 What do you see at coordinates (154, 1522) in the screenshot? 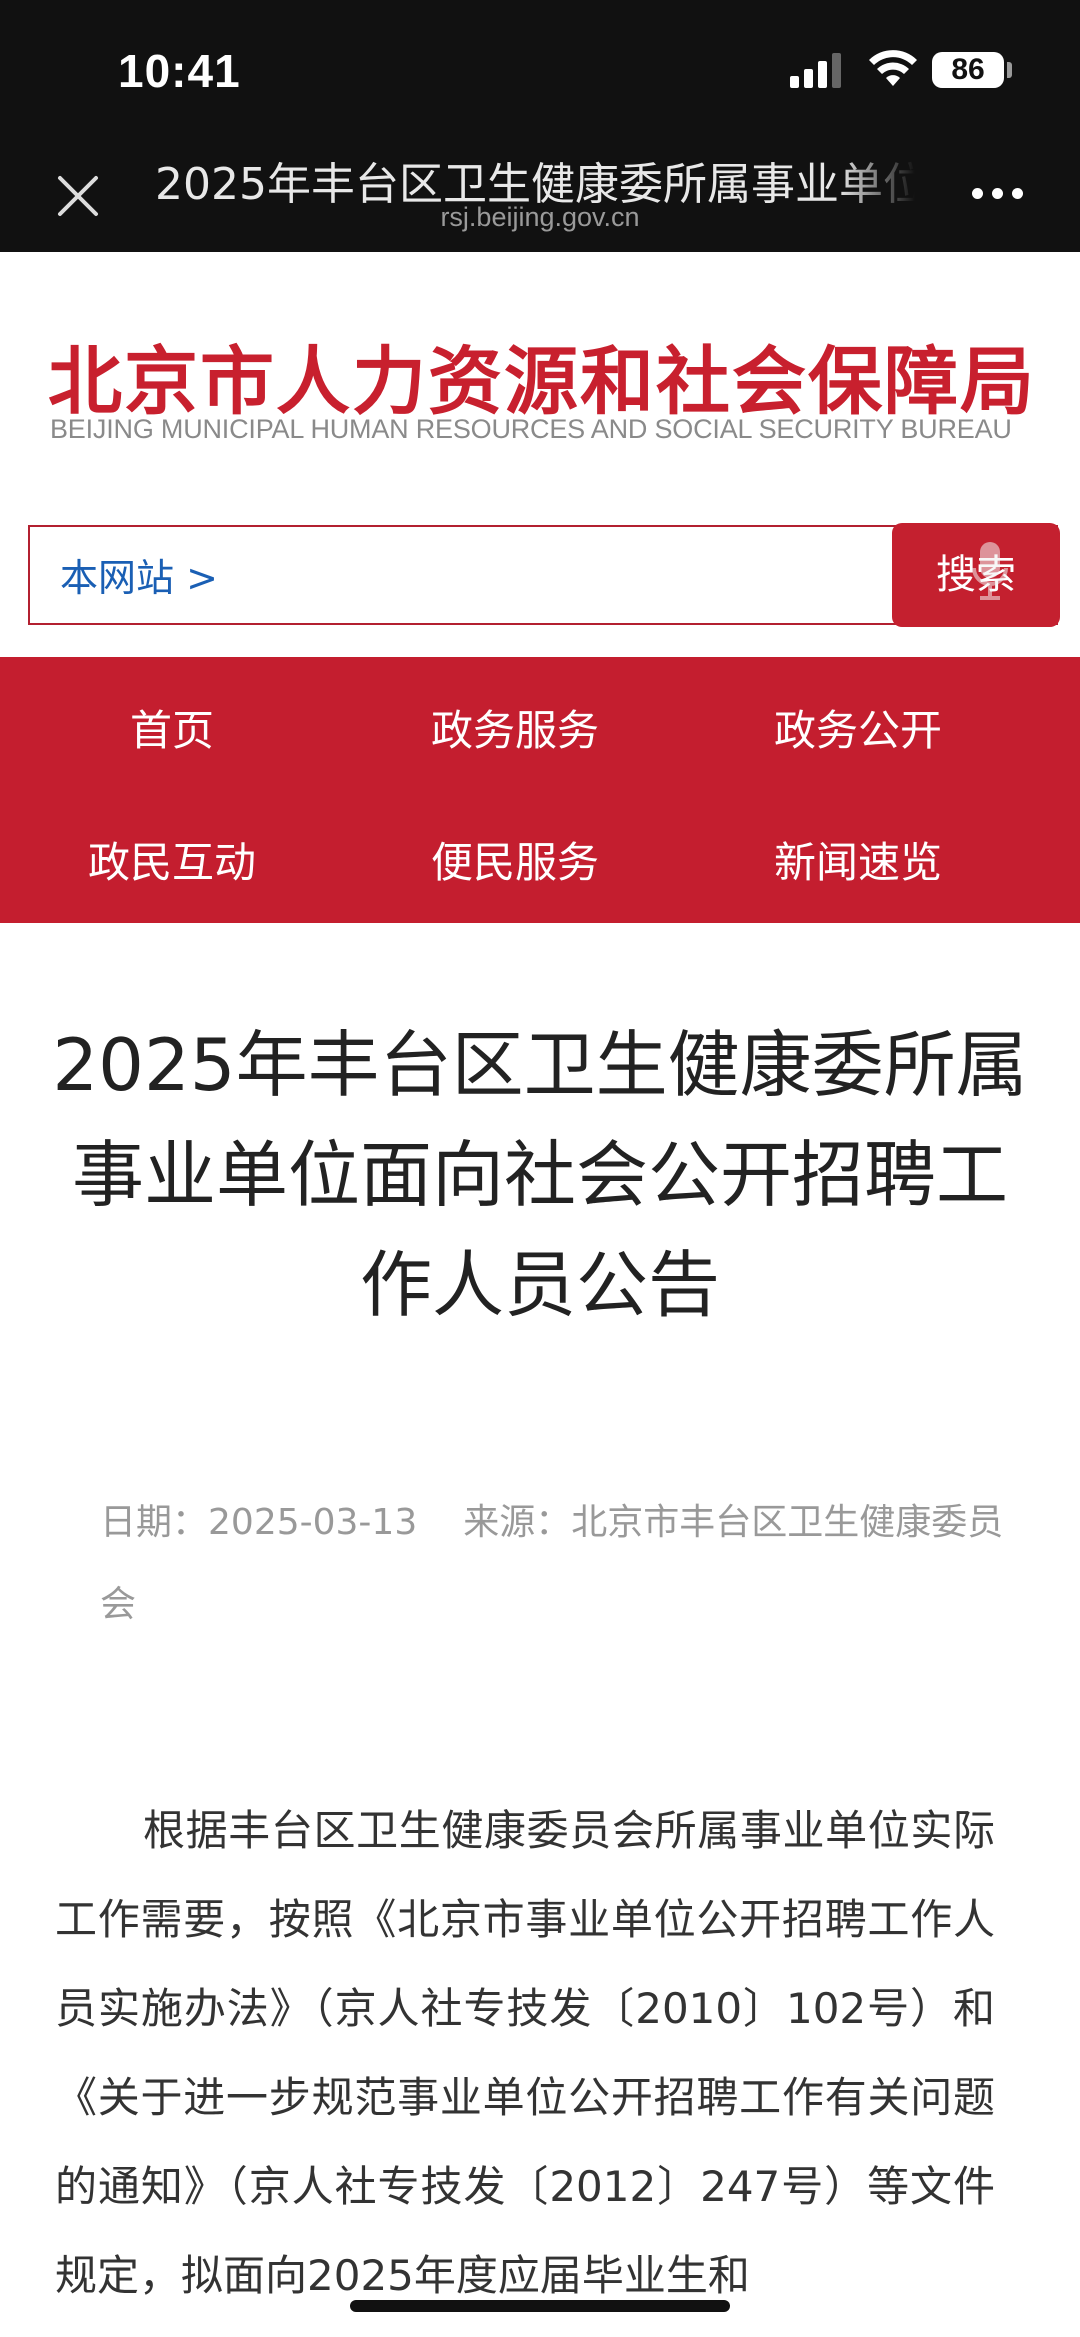
I see `date-label: 日期：` at bounding box center [154, 1522].